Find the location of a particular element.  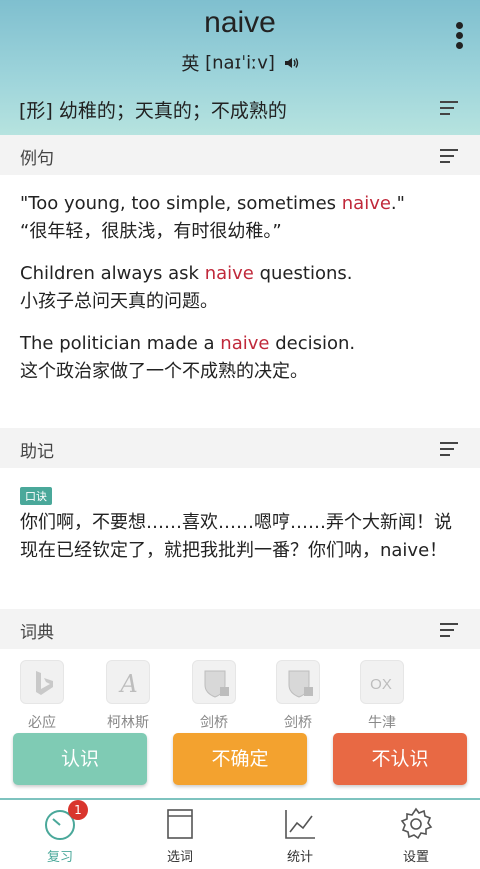

tab-label: 统计 is located at coordinates (299, 857).